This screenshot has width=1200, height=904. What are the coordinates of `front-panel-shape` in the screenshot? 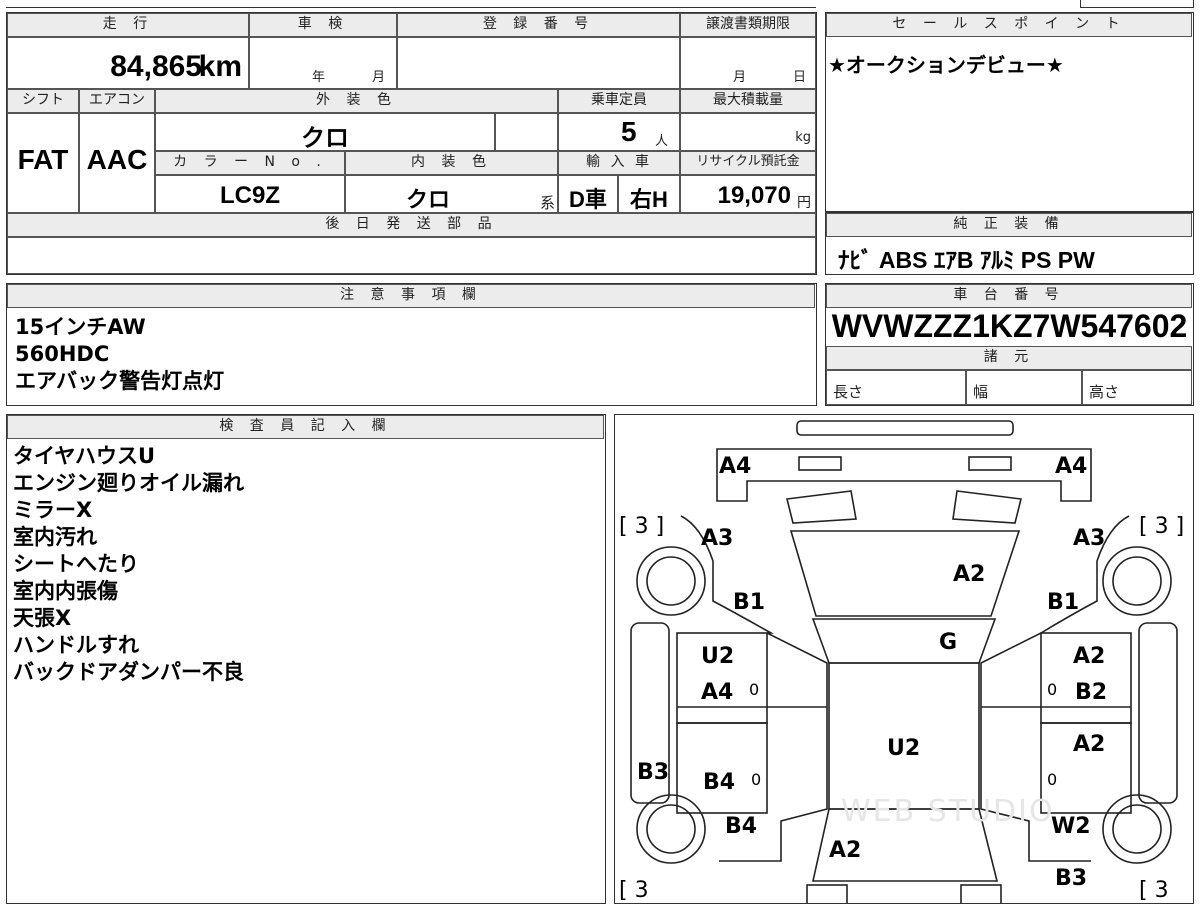 It's located at (904, 475).